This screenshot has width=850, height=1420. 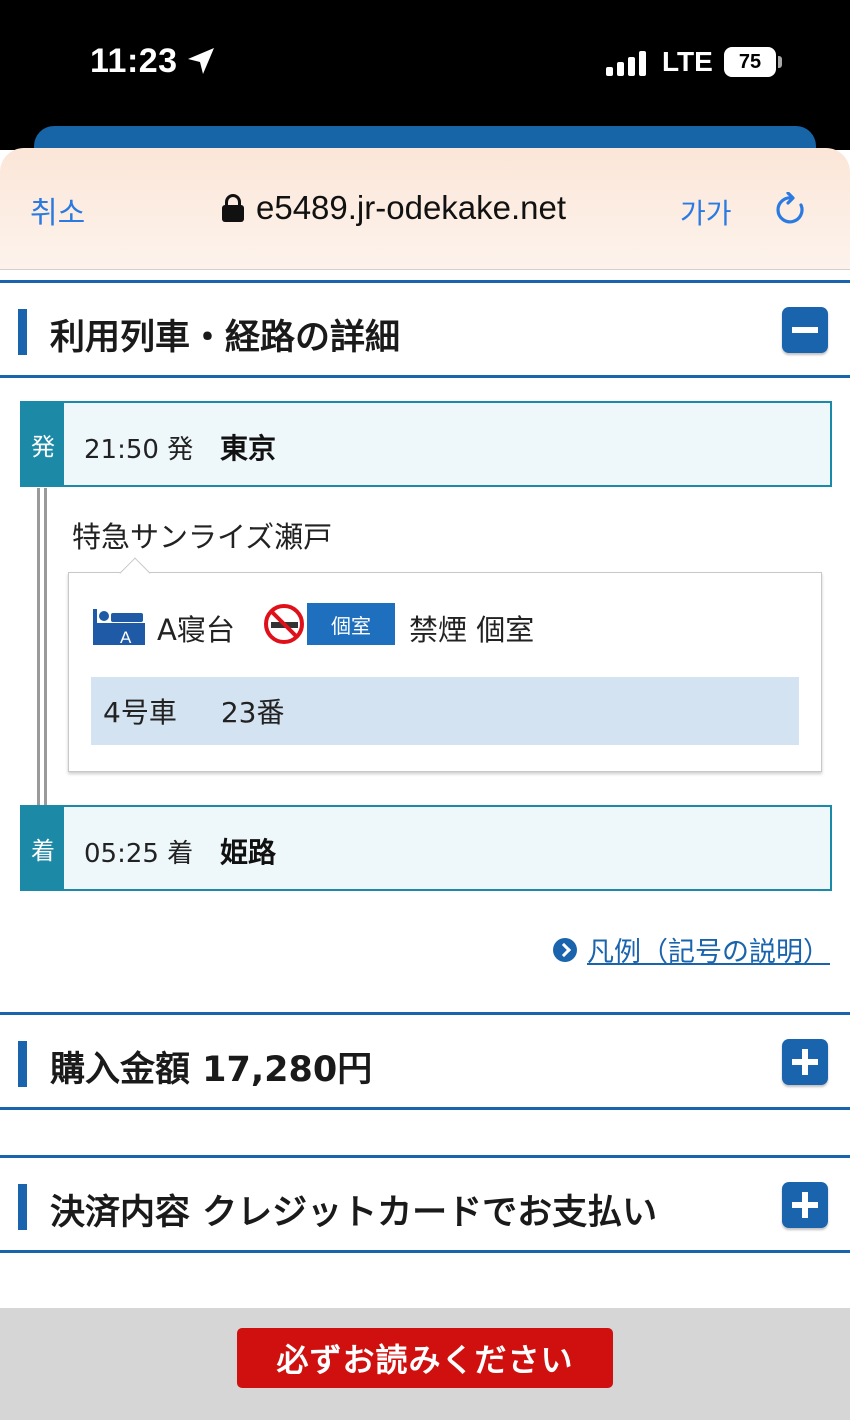 I want to click on legend-link: 凡例（記号の説明）, so click(x=691, y=949).